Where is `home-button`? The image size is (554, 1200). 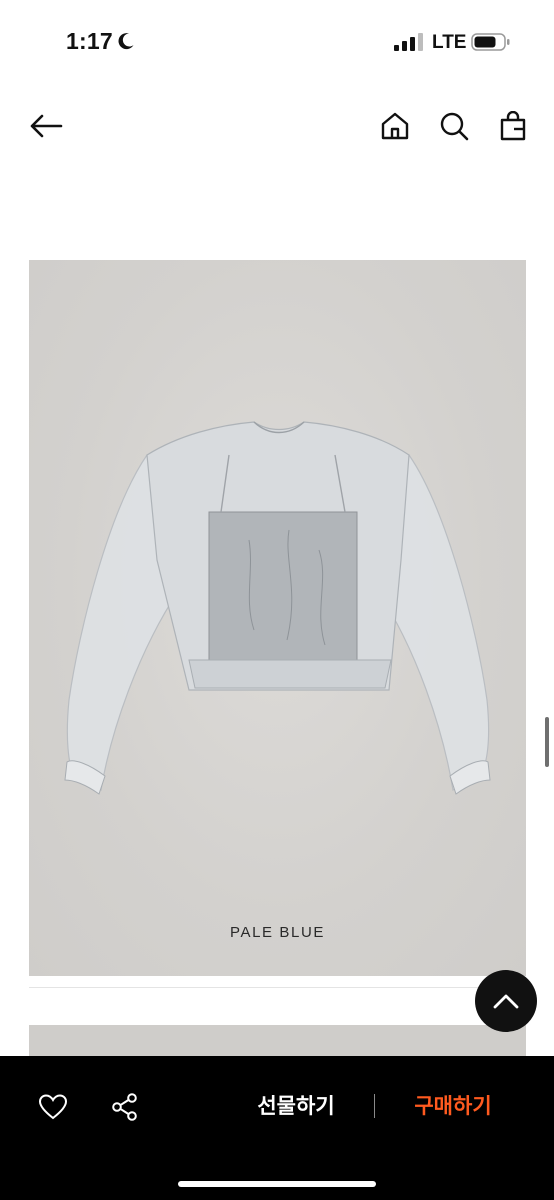 home-button is located at coordinates (395, 126).